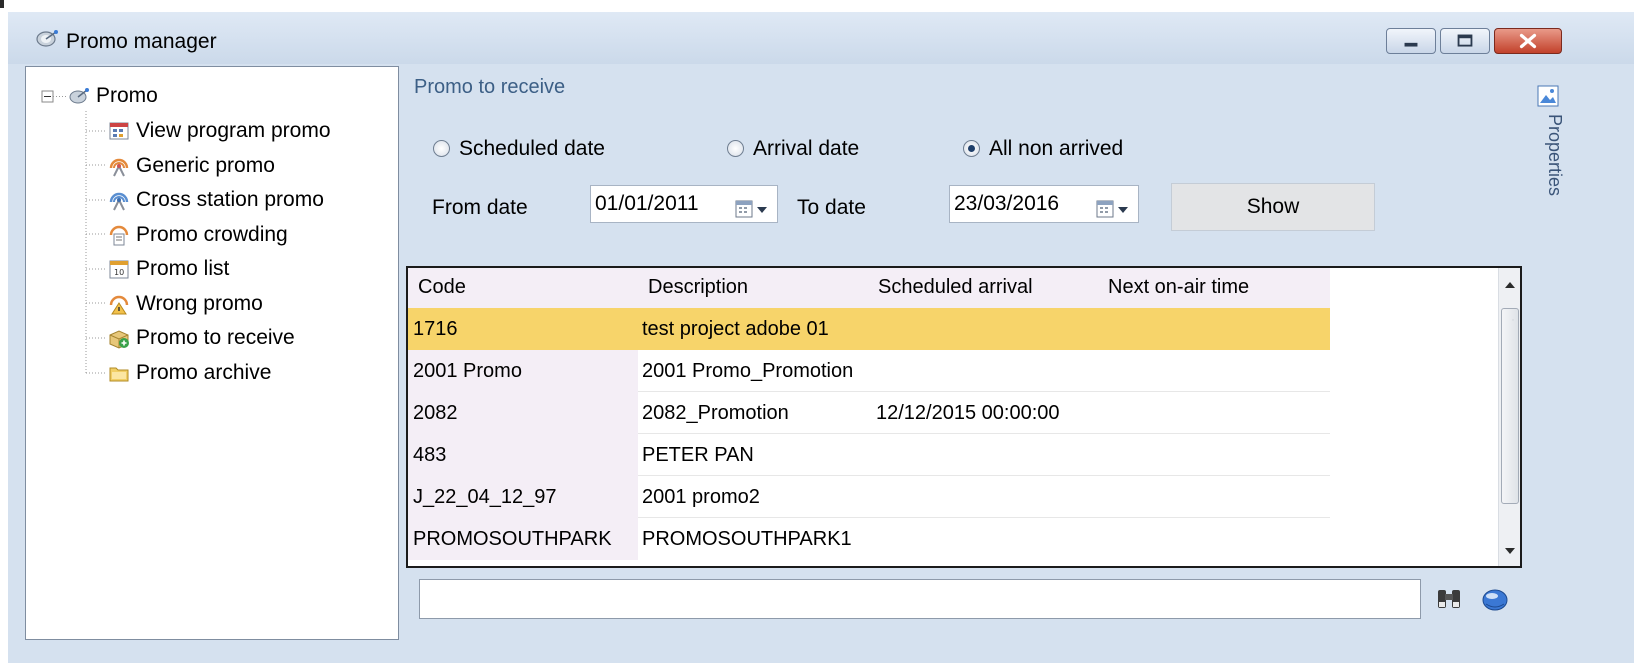 The width and height of the screenshot is (1634, 663). I want to click on cell-code: J_22_04_12_97, so click(485, 497).